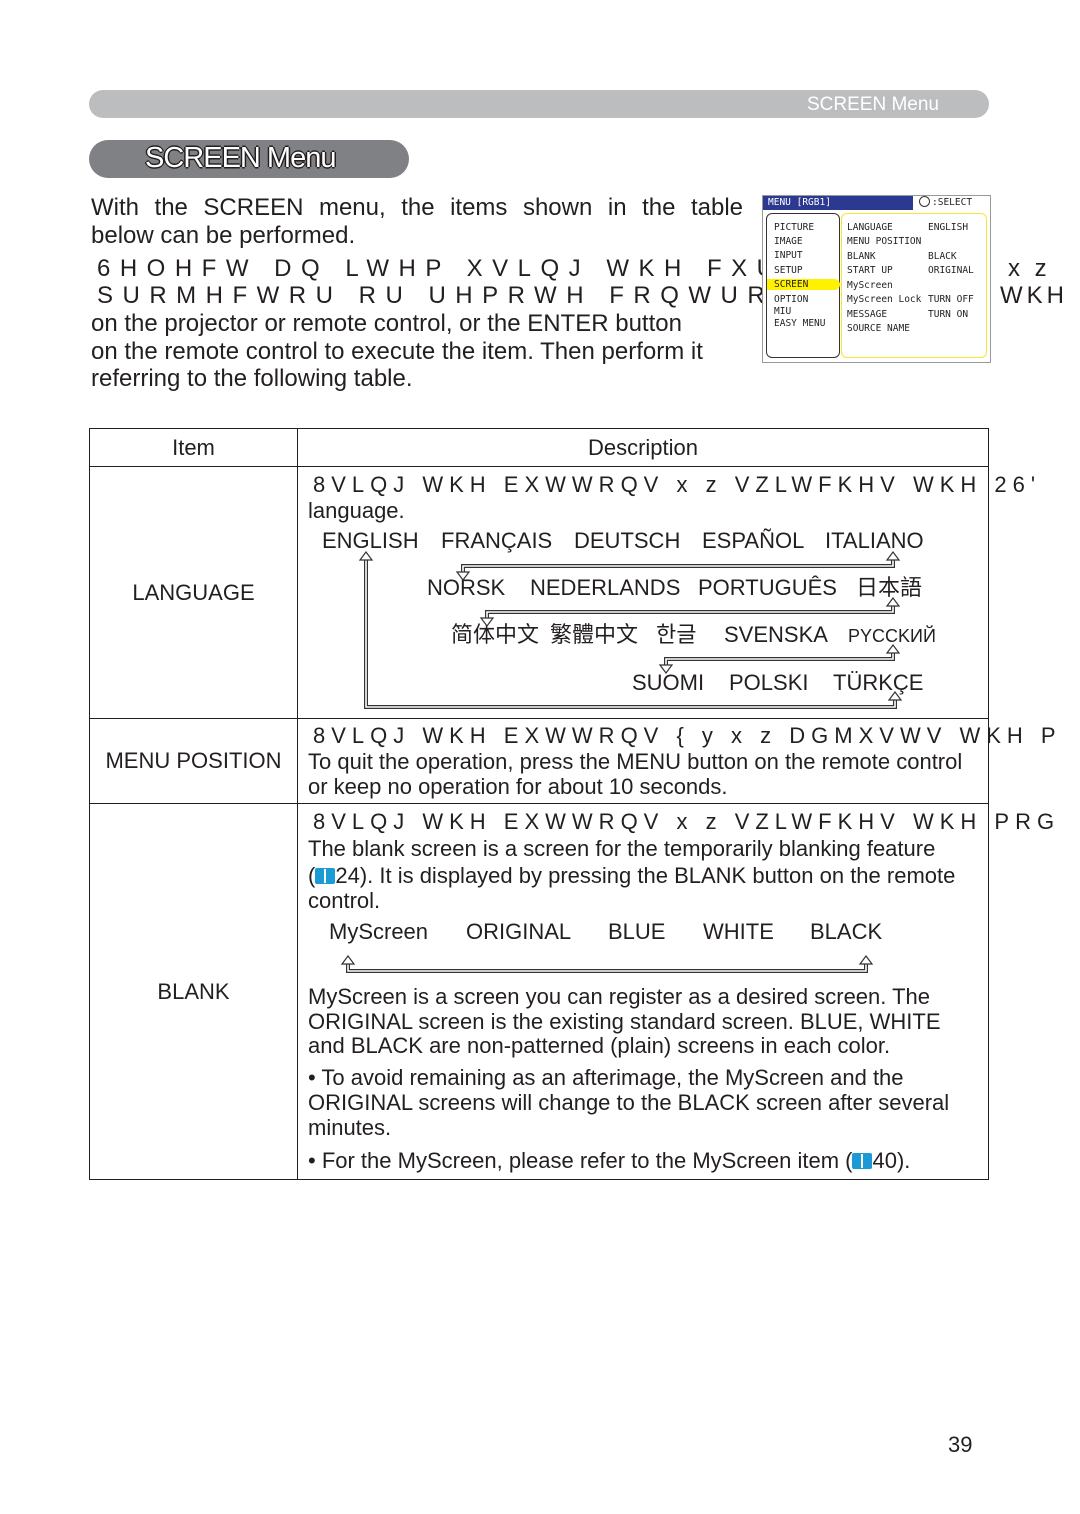  I want to click on blank-option: BLACK, so click(846, 931).